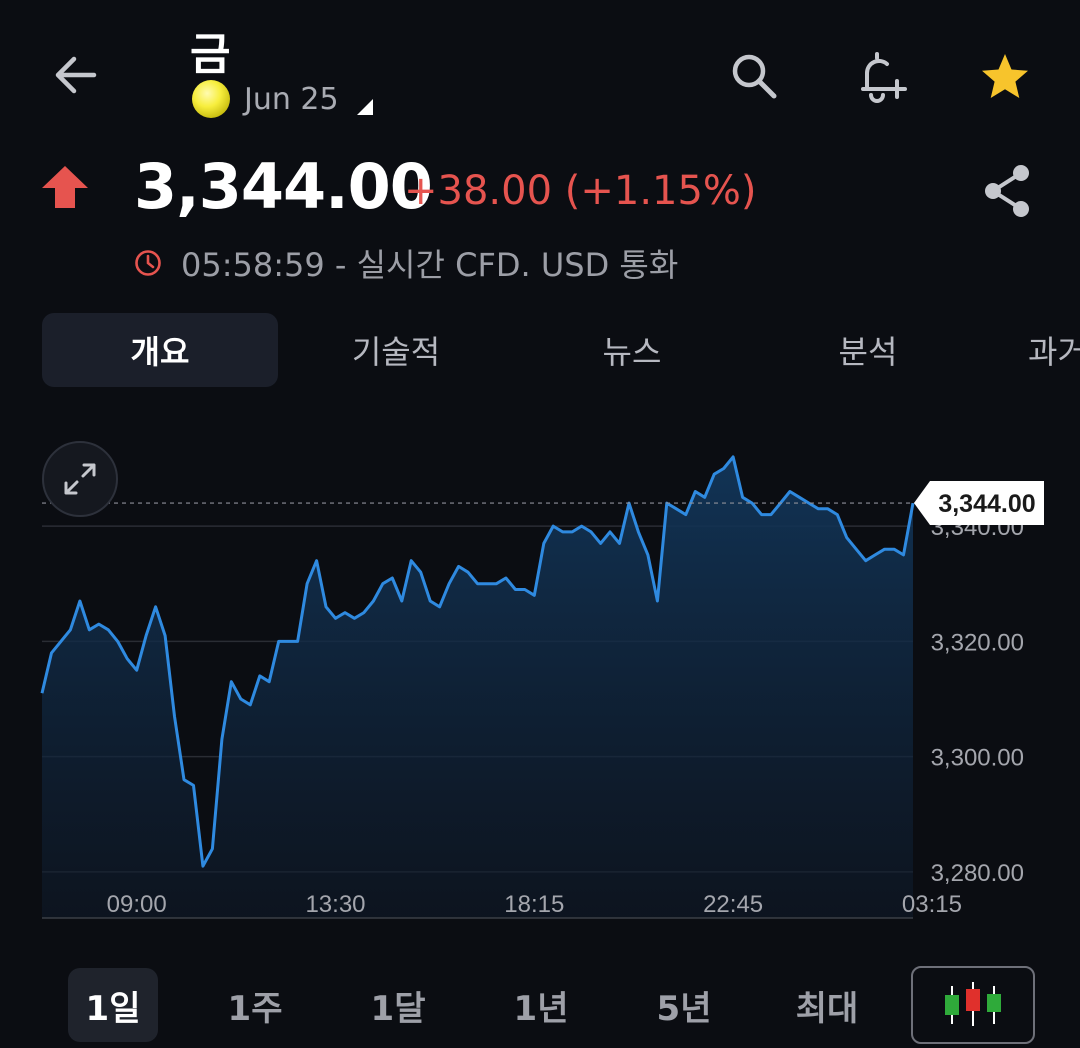 Image resolution: width=1080 pixels, height=1048 pixels. I want to click on share-icon, so click(1007, 191).